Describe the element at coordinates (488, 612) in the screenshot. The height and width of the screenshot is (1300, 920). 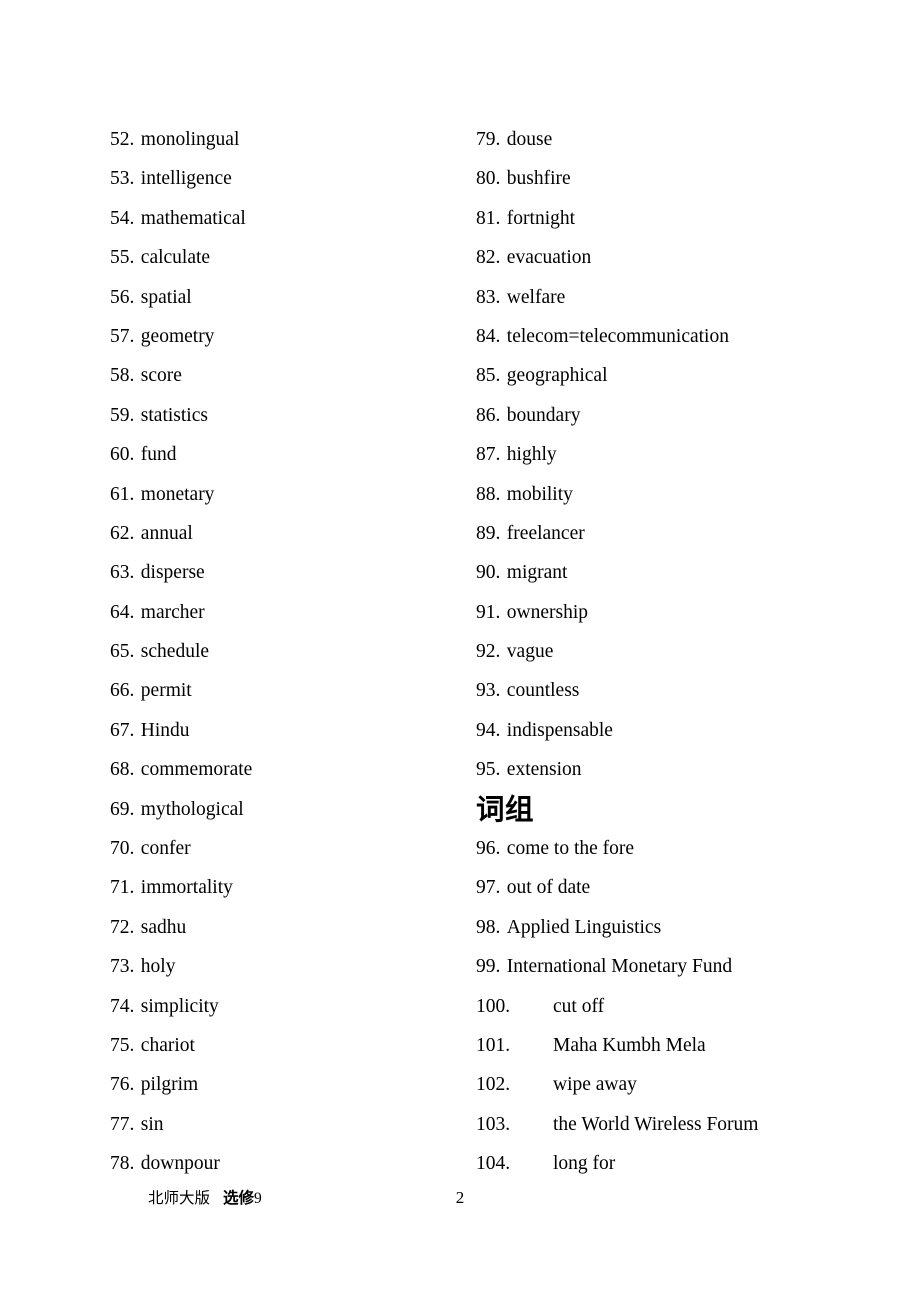
I see `entry-number: 91.` at that location.